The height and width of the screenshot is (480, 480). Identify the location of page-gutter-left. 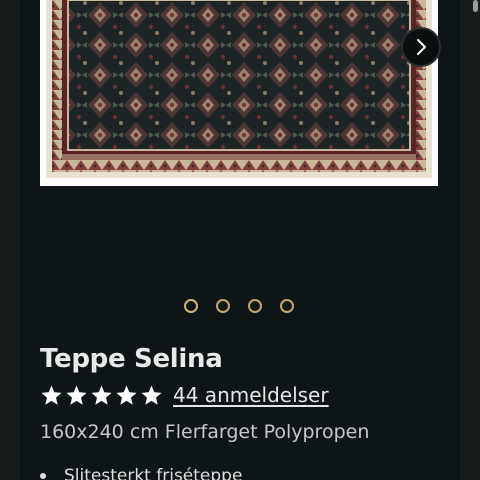
(10, 240).